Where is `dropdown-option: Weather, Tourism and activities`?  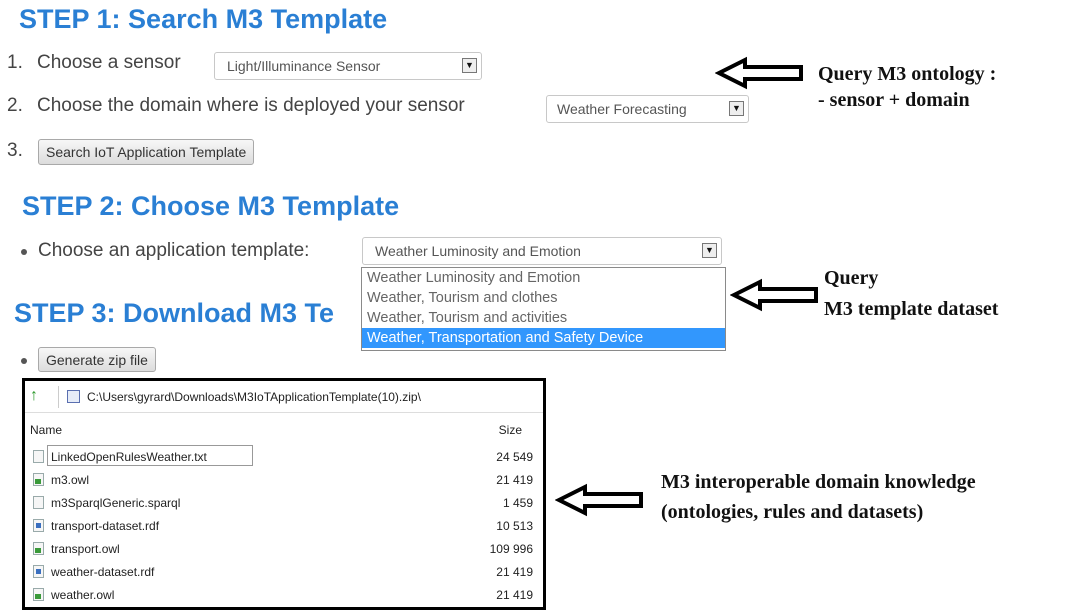 dropdown-option: Weather, Tourism and activities is located at coordinates (543, 318).